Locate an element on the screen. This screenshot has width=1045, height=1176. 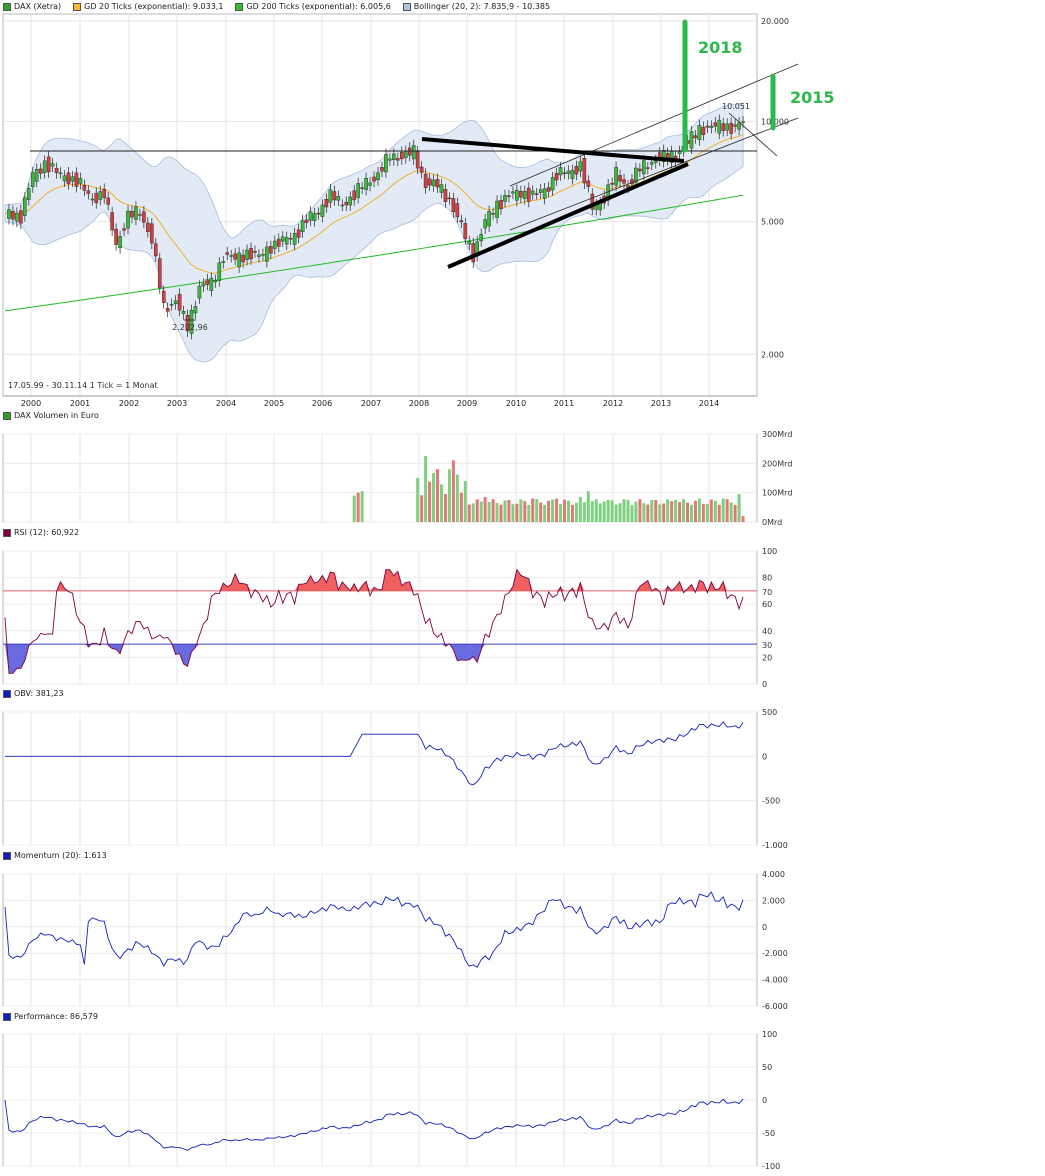
momentum-y-tick-label: 4.000 is located at coordinates (773, 874).